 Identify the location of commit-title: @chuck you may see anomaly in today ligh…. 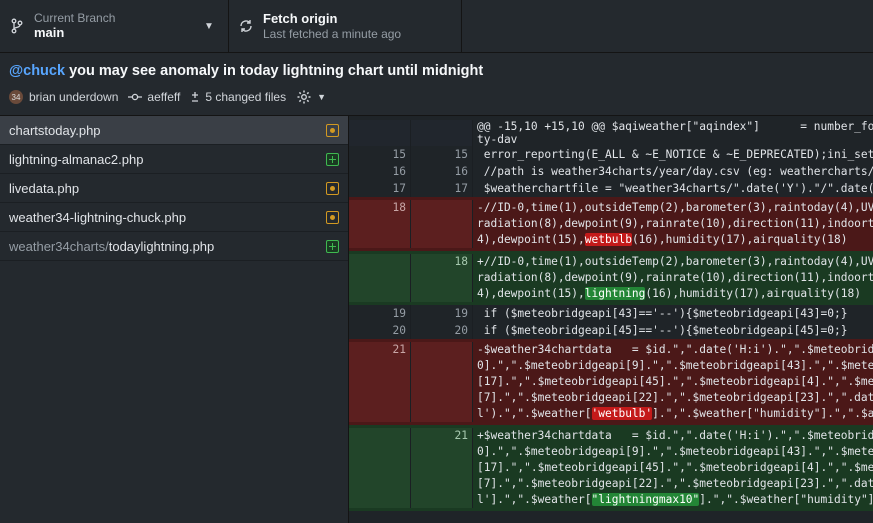
(246, 71).